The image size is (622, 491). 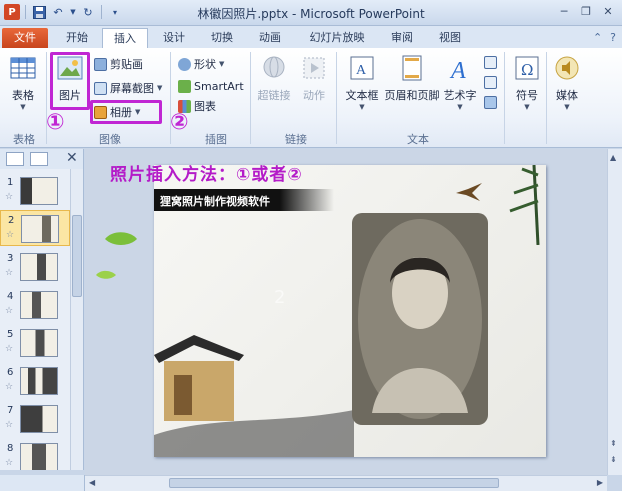 I want to click on clipart-icon, so click(x=100, y=64).